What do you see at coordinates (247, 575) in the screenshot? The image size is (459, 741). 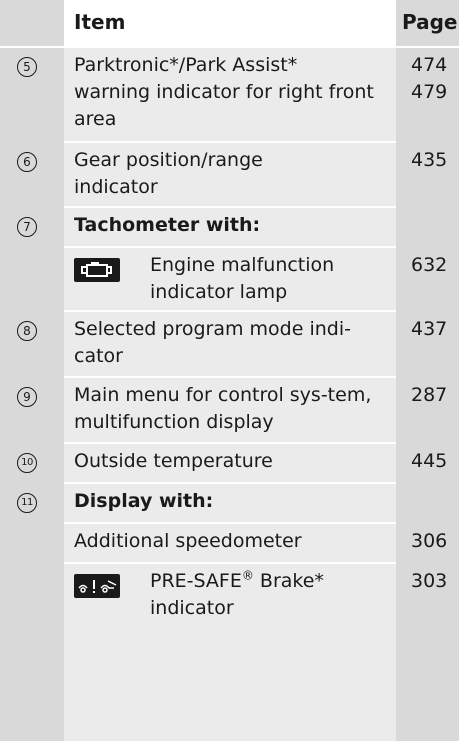 I see `registered-mark: ®` at bounding box center [247, 575].